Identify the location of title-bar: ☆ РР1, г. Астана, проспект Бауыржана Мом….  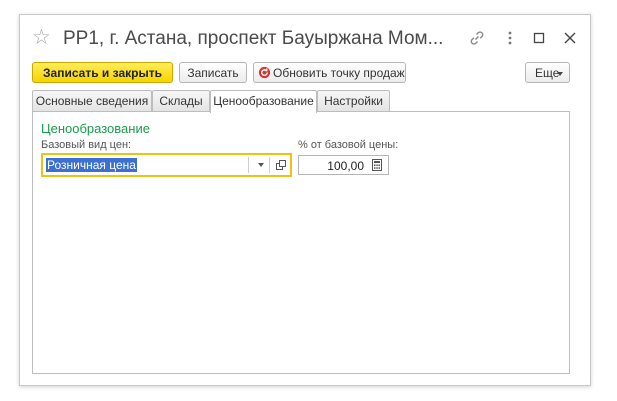
(305, 38).